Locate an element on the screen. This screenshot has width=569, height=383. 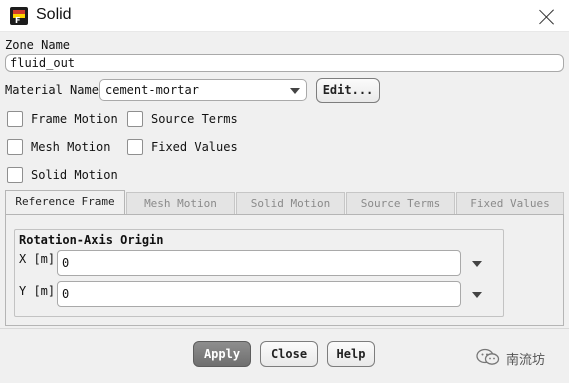
zone-name-input is located at coordinates (284, 63).